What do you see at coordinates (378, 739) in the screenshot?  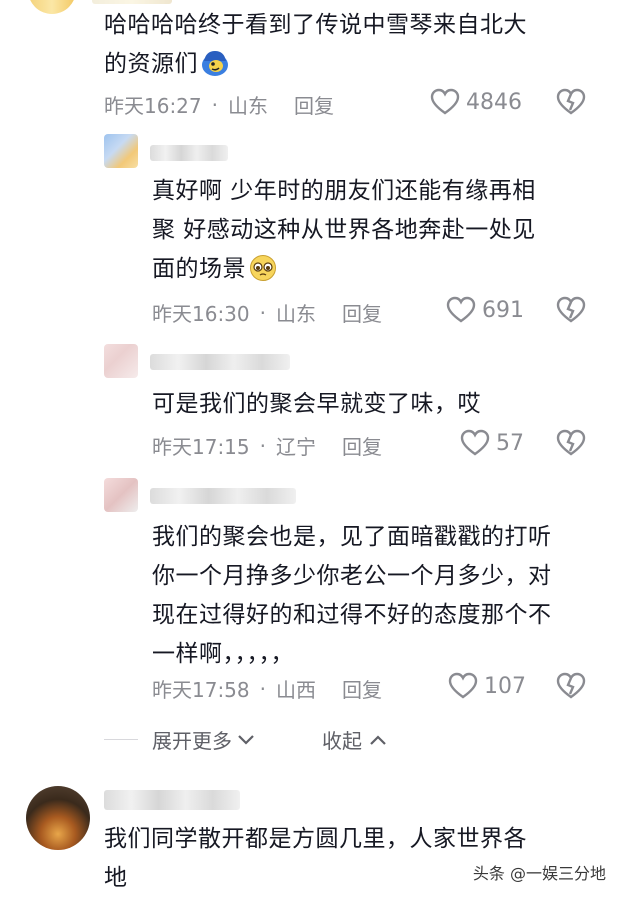 I see `chevron-up-icon` at bounding box center [378, 739].